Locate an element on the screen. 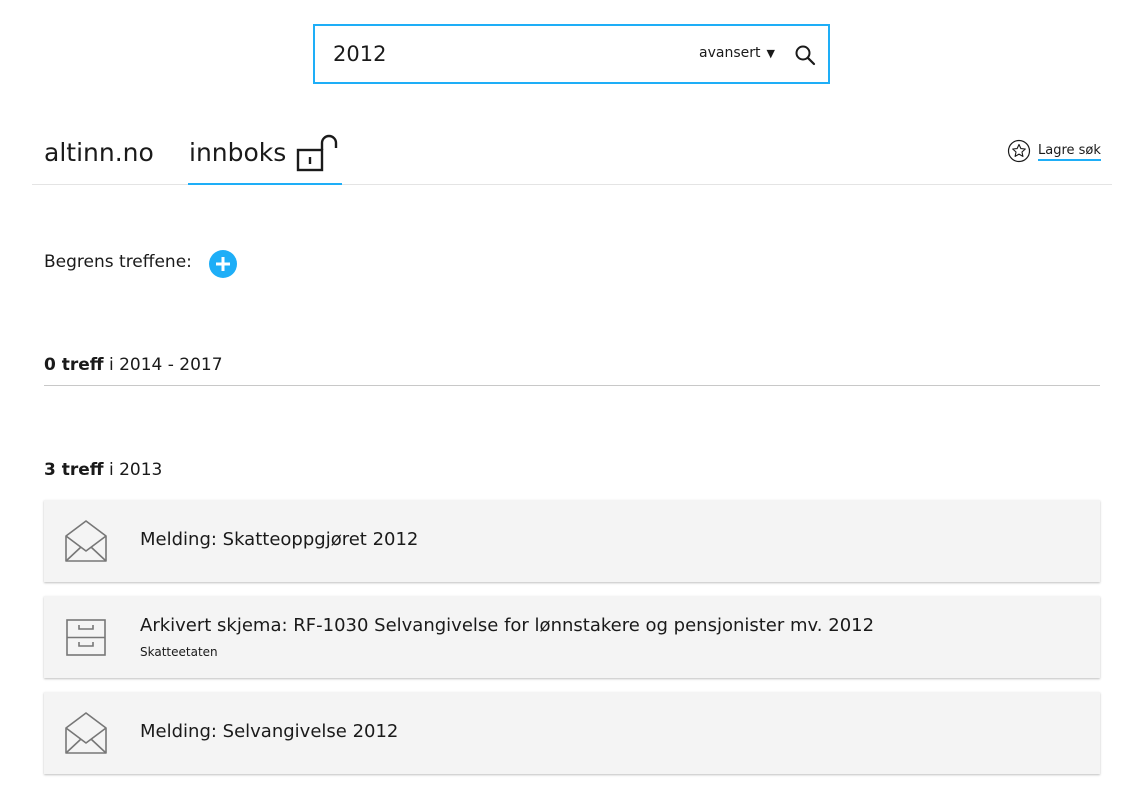 This screenshot has height=810, width=1139. advanced-search-toggle: avansert ▼ is located at coordinates (737, 53).